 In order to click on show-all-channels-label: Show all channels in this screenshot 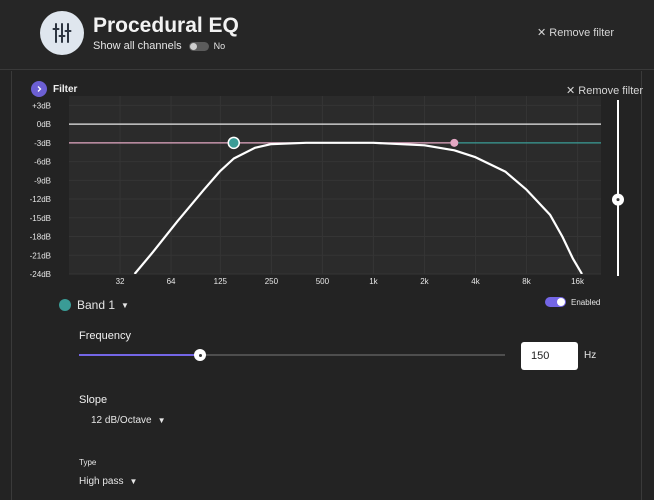, I will do `click(137, 46)`.